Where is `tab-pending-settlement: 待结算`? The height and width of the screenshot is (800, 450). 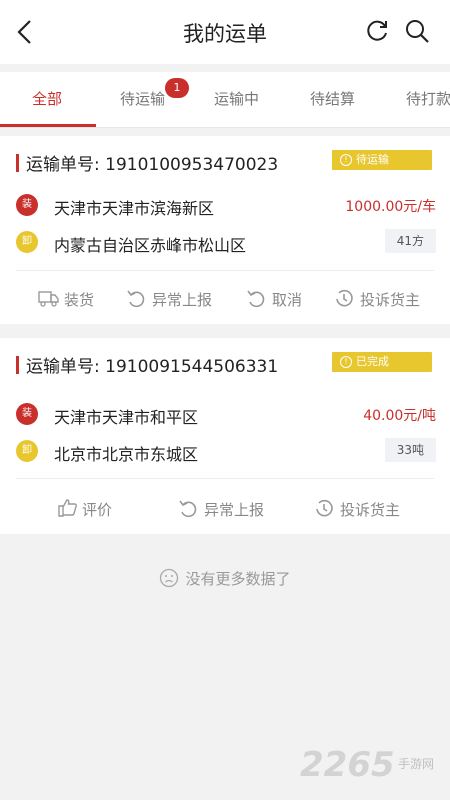
tab-pending-settlement: 待结算 is located at coordinates (332, 98).